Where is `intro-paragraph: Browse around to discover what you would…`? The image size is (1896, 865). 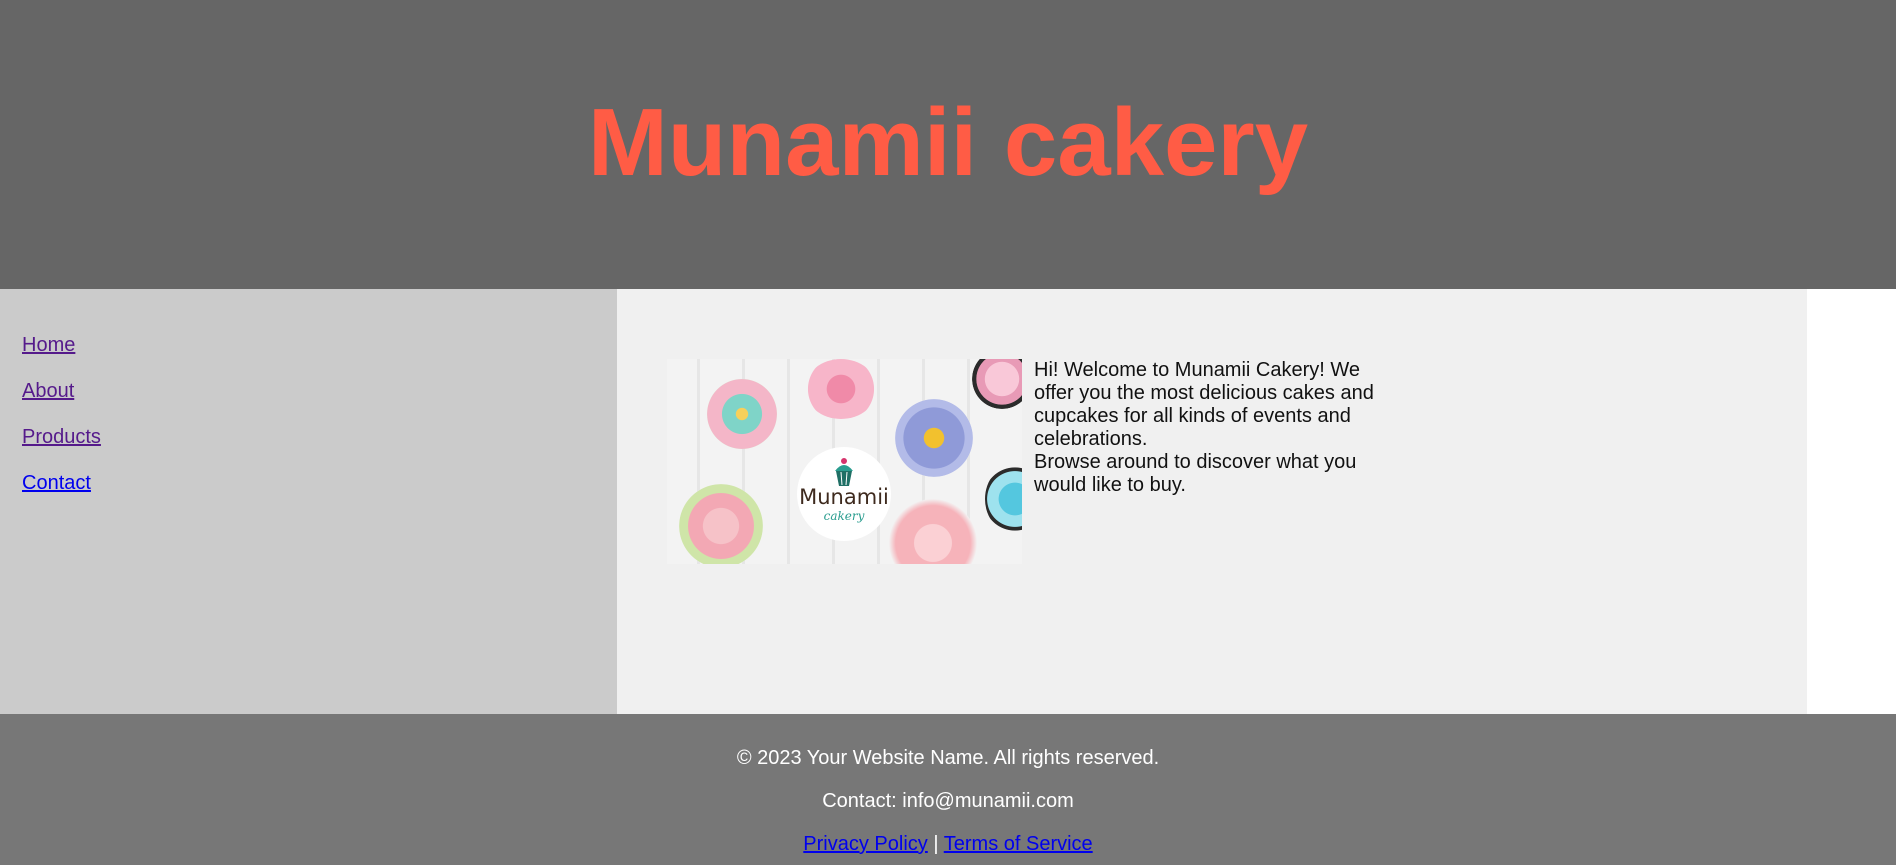 intro-paragraph: Browse around to discover what you would… is located at coordinates (1195, 473).